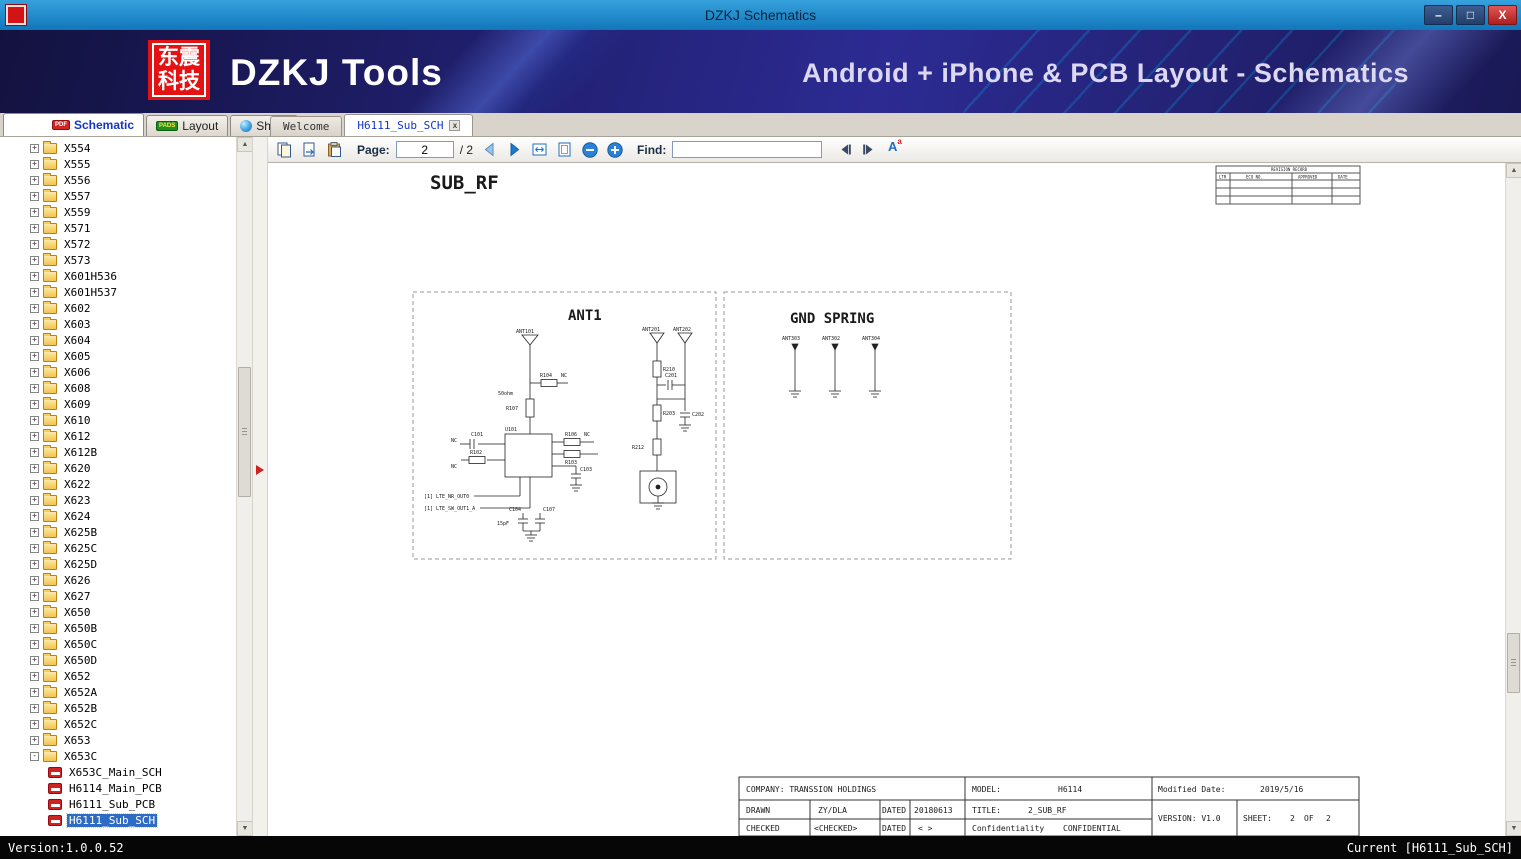  What do you see at coordinates (118, 820) in the screenshot?
I see `tree-item: H6111_Sub_SCH` at bounding box center [118, 820].